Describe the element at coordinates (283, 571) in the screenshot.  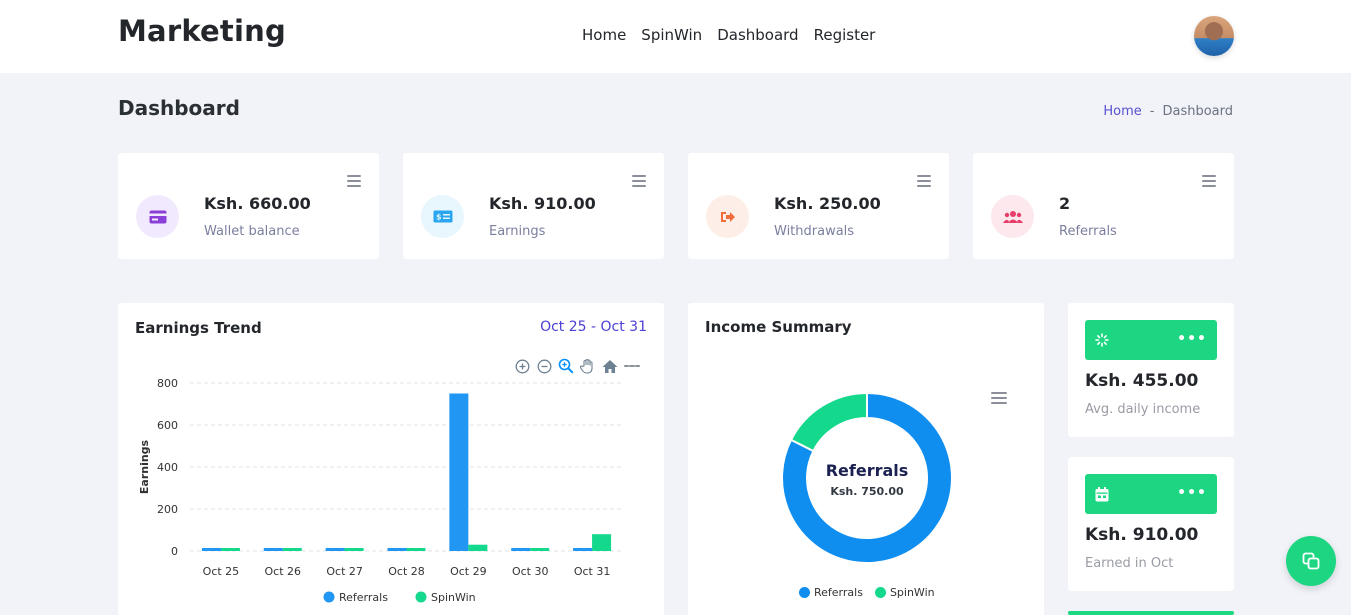
I see `x-tick-label: Oct 26` at that location.